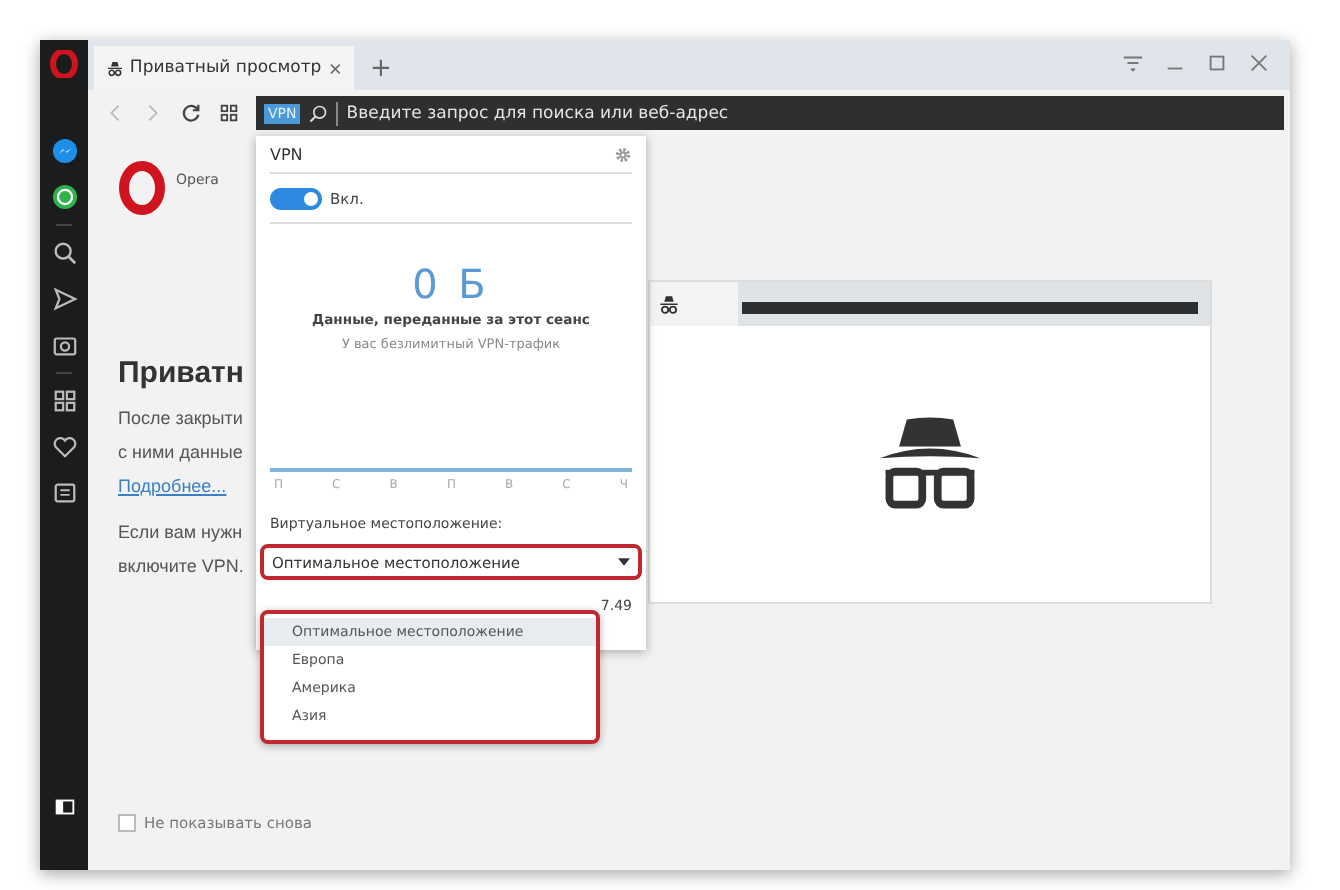 The image size is (1340, 890). I want to click on popup-title: VPN, so click(286, 154).